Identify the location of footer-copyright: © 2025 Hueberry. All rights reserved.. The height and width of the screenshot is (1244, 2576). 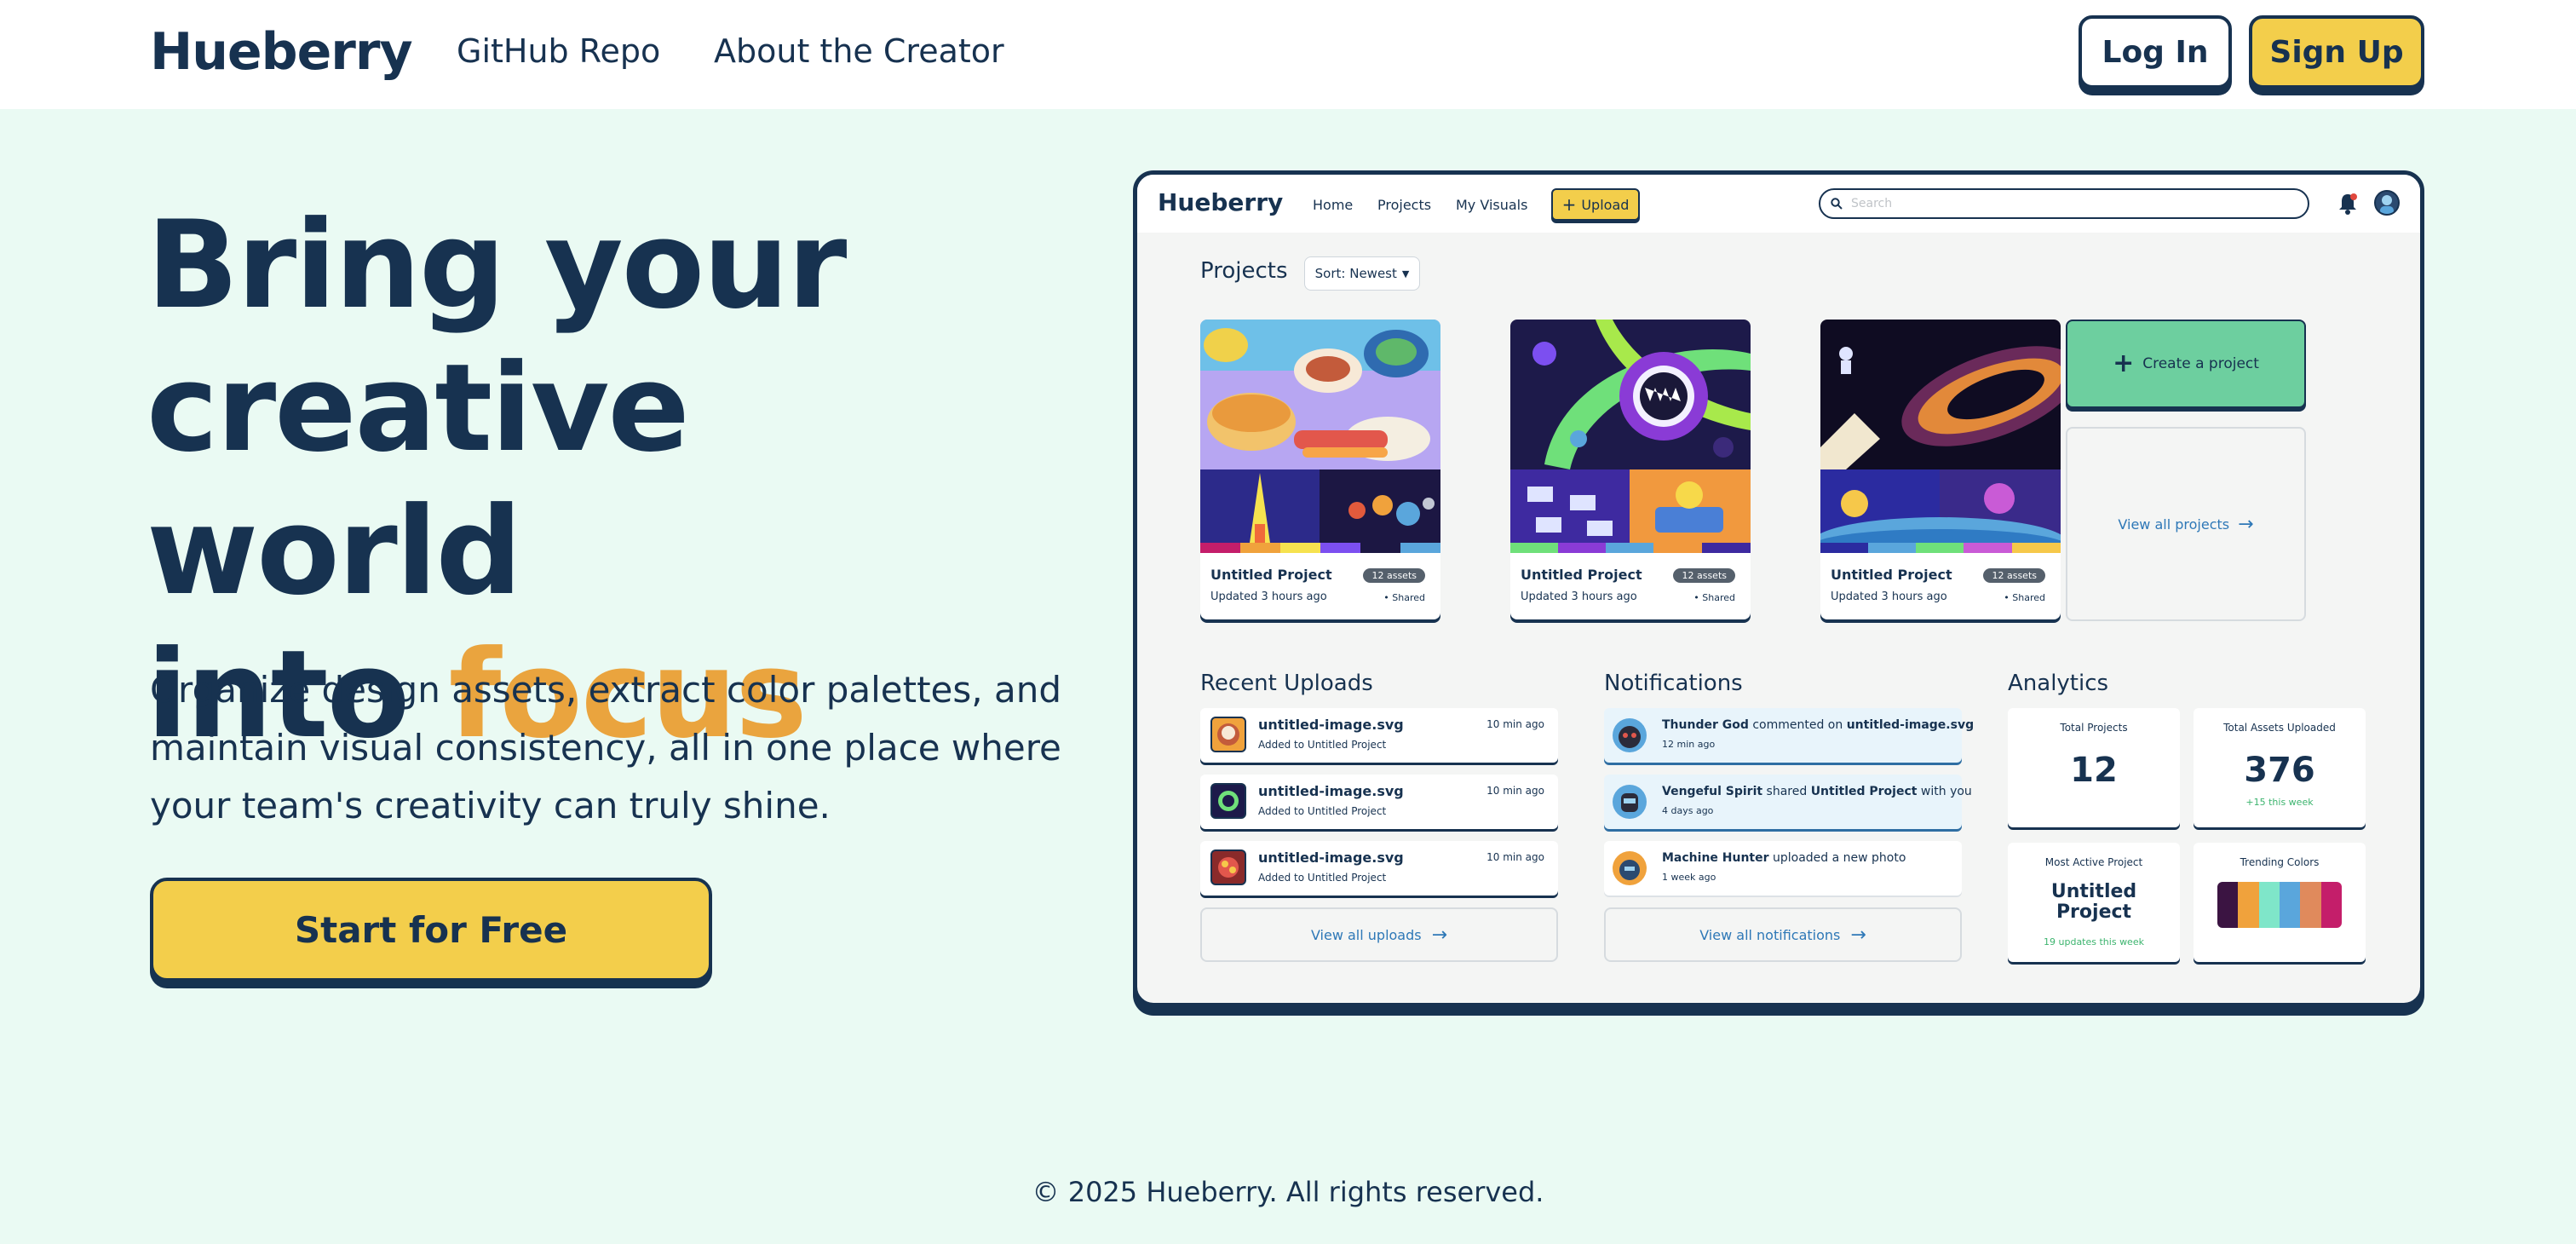
(1288, 1192).